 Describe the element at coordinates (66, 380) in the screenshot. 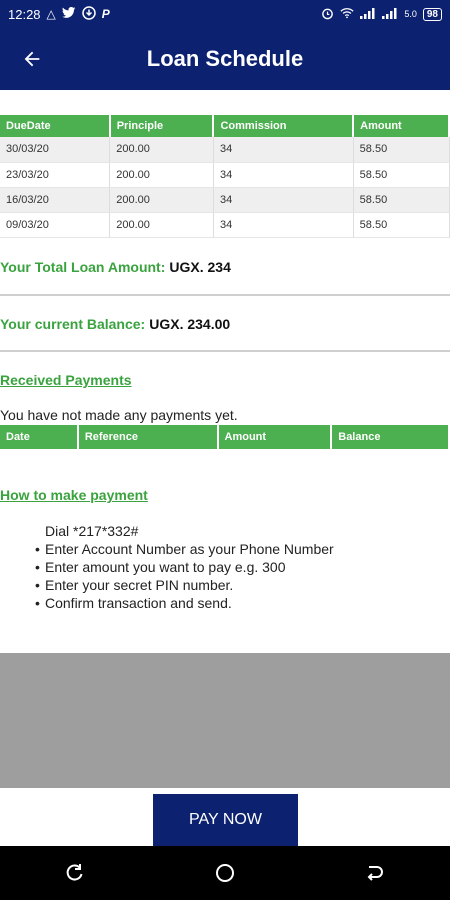

I see `received-payments-link: Received Payments` at that location.